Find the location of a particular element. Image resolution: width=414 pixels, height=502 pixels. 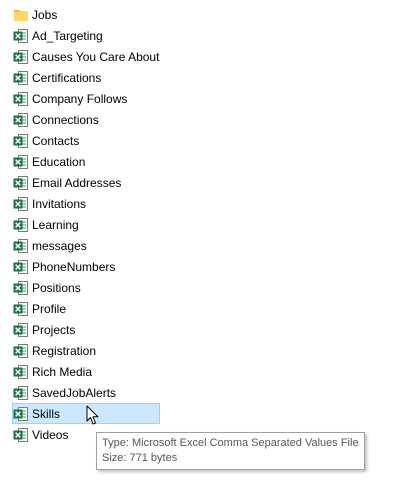

file-item-invitations: Invitations is located at coordinates (86, 203).